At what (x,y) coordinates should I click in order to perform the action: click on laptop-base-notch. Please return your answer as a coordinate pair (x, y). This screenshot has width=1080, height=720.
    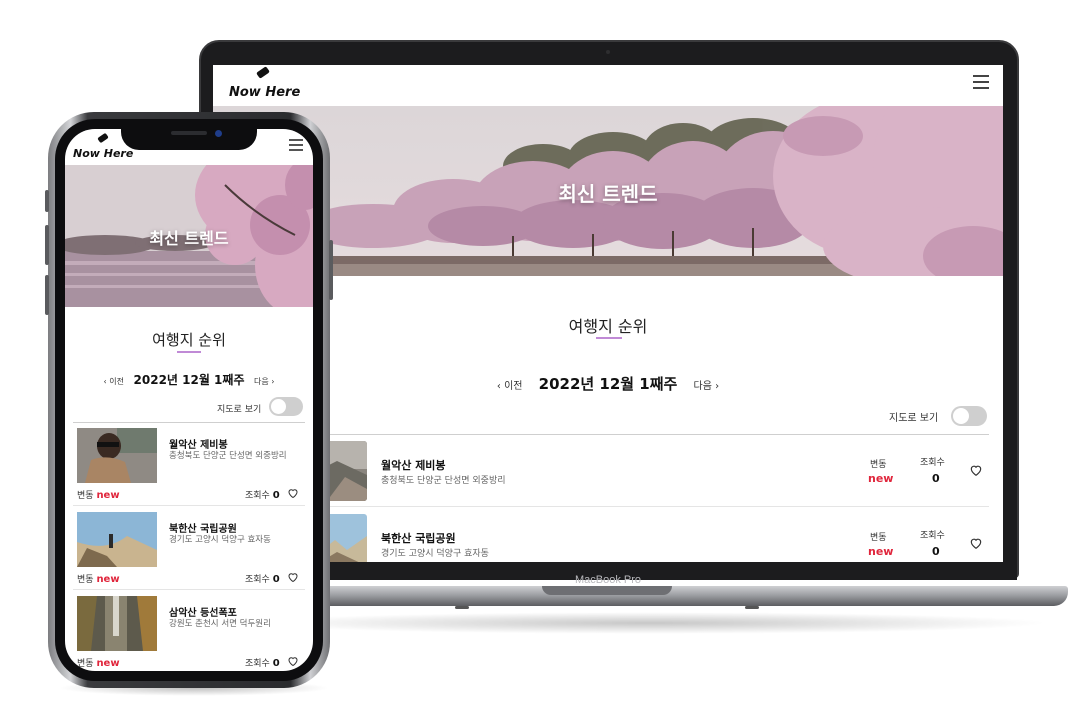
    Looking at the image, I should click on (607, 590).